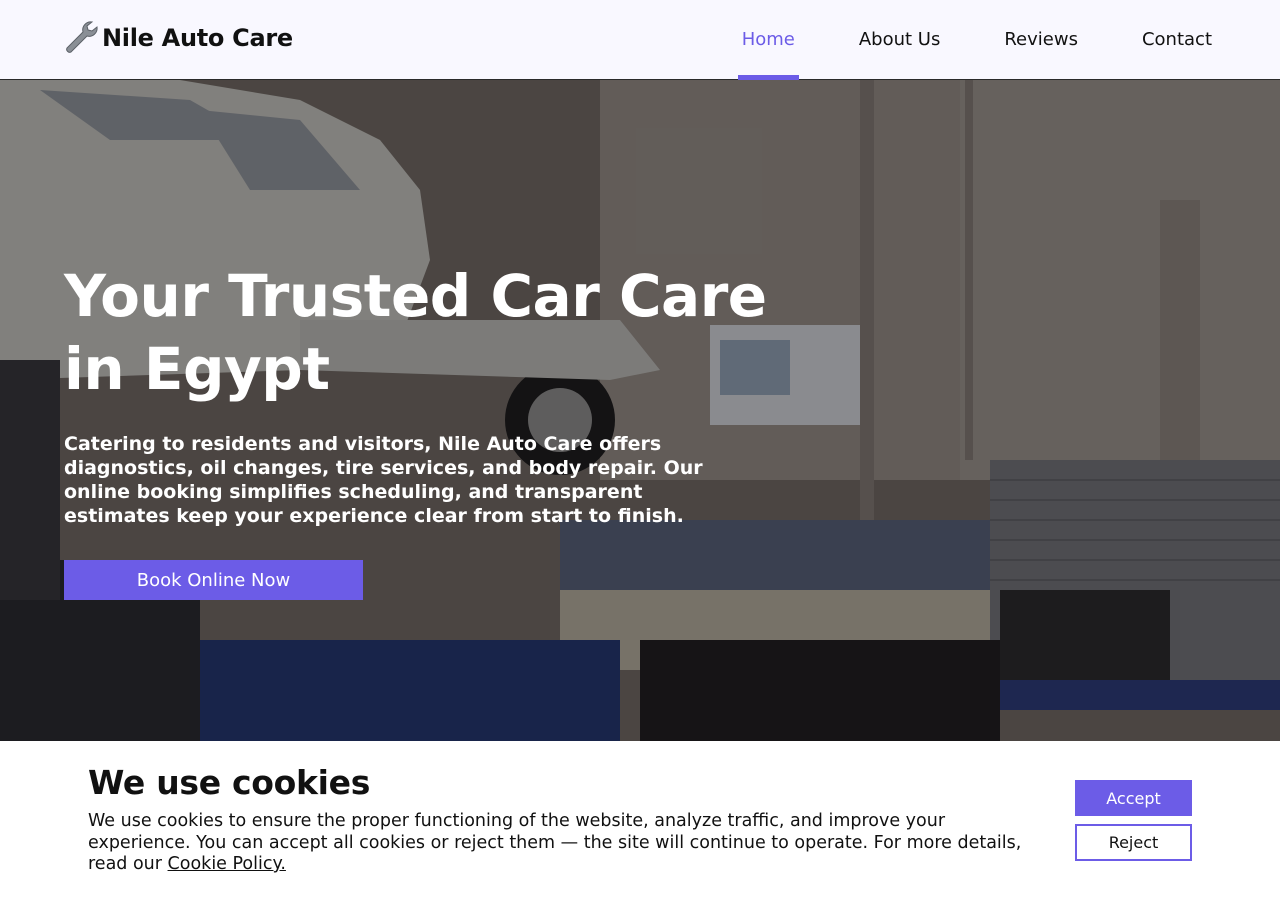 This screenshot has height=900, width=1280. What do you see at coordinates (229, 782) in the screenshot?
I see `cookie-title: We use cookies` at bounding box center [229, 782].